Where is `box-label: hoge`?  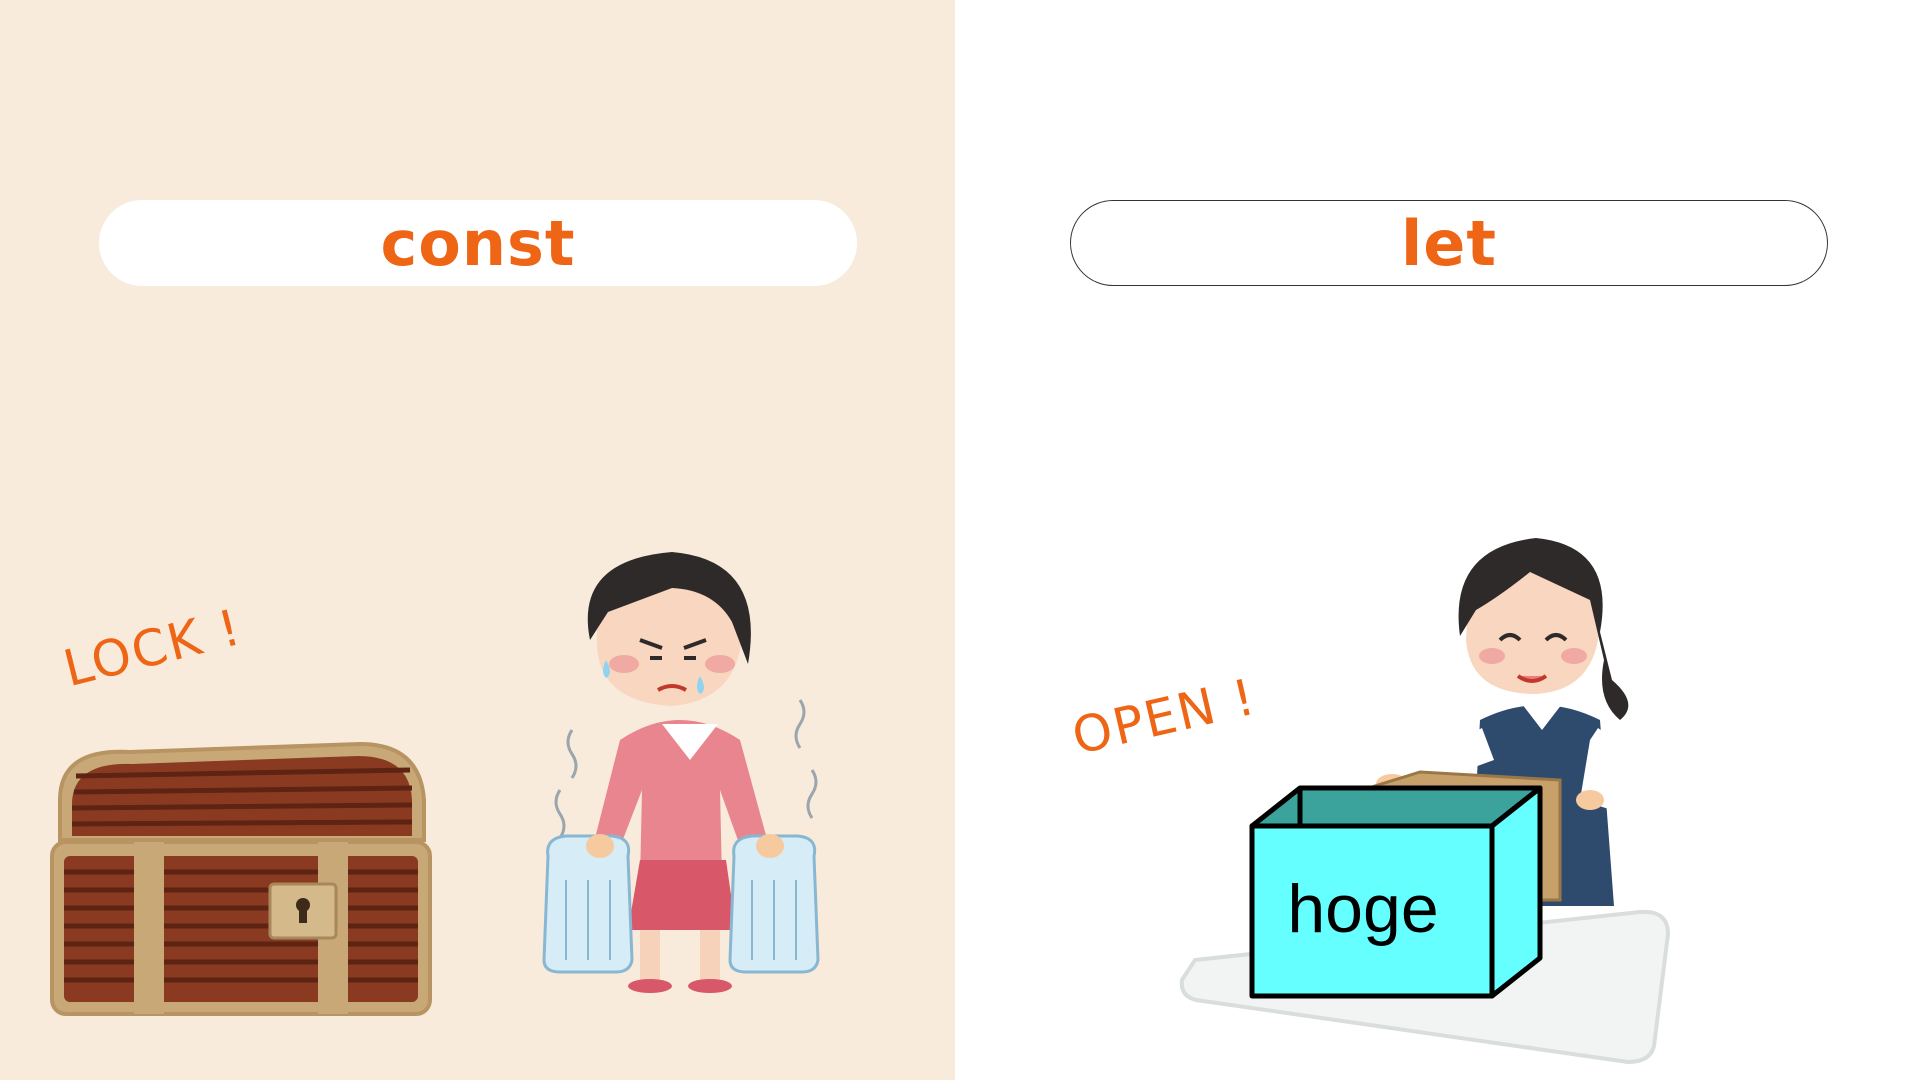 box-label: hoge is located at coordinates (1363, 909).